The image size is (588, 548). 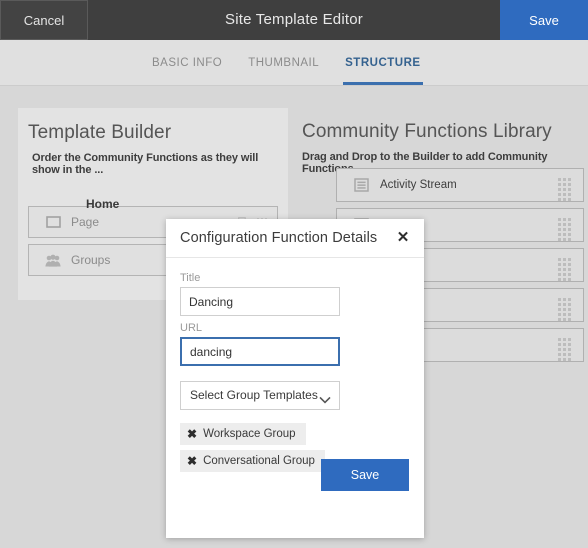 What do you see at coordinates (91, 260) in the screenshot?
I see `builder-row-label: Groups` at bounding box center [91, 260].